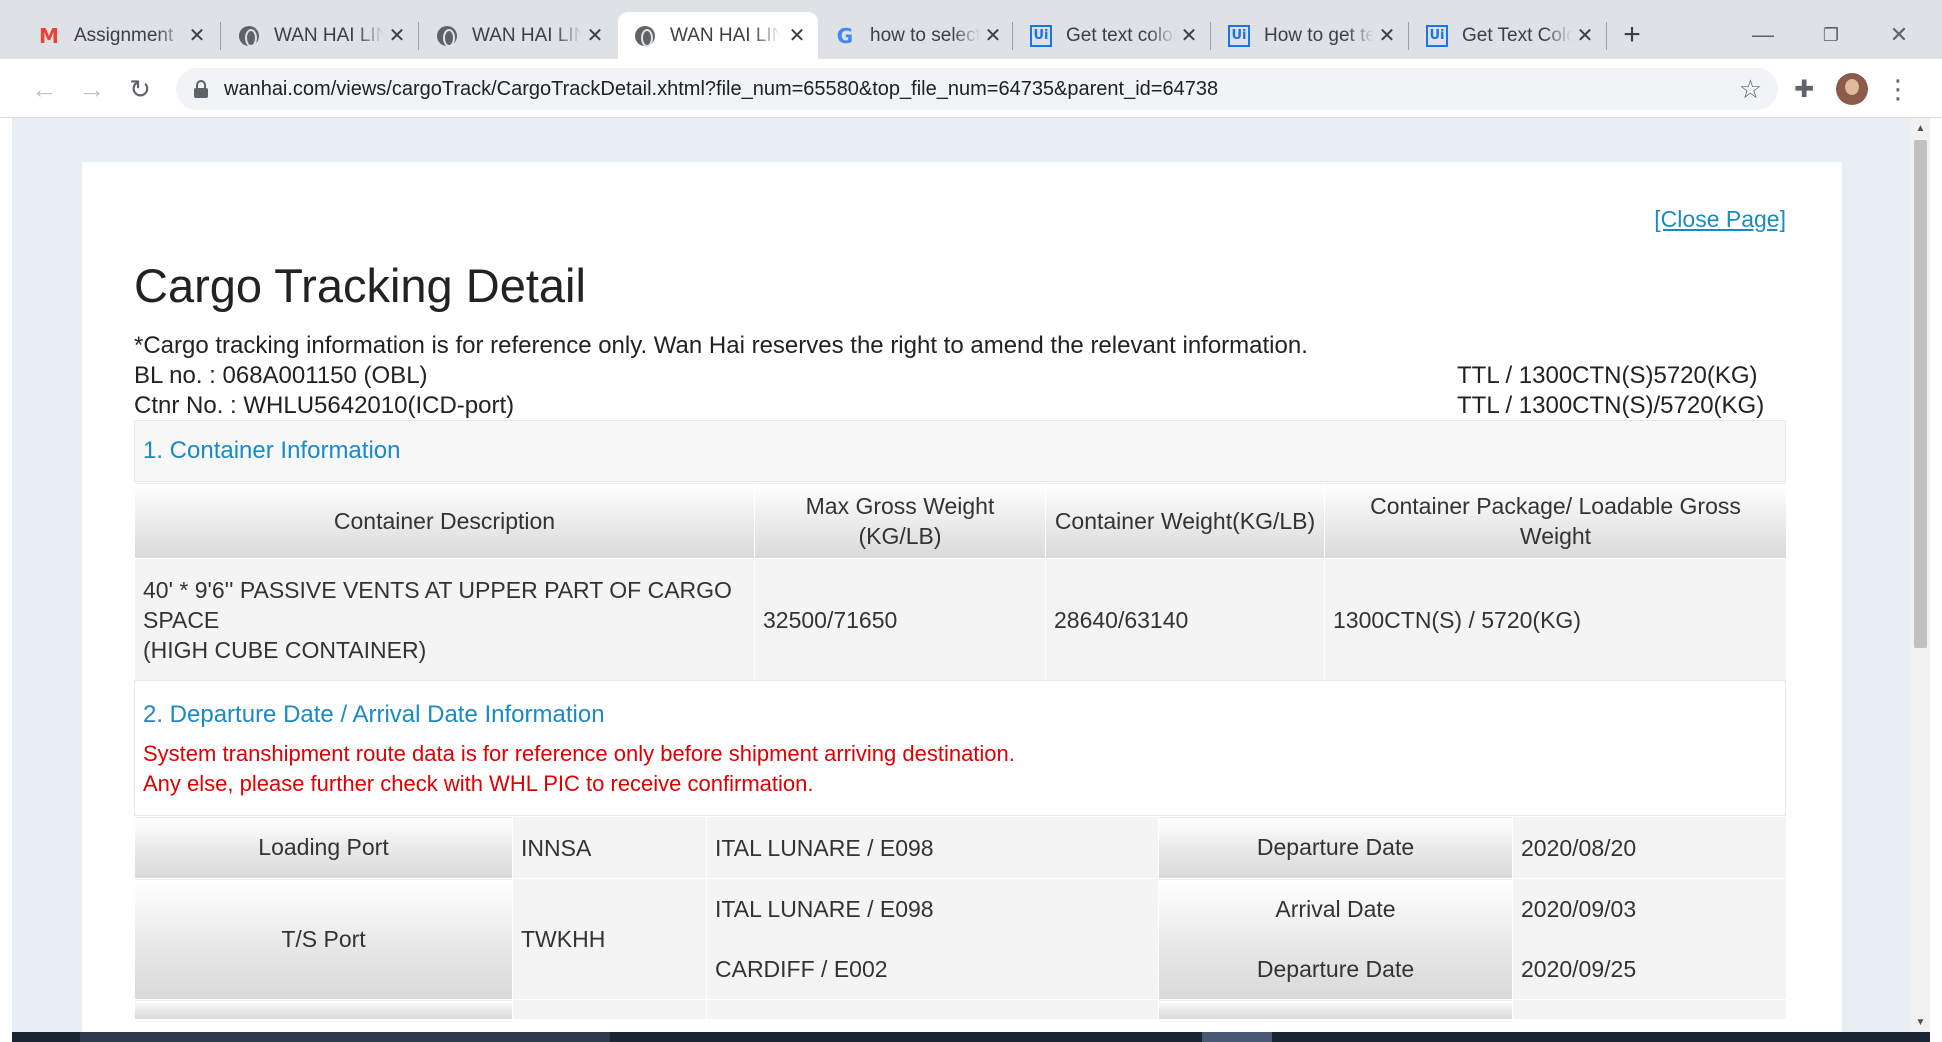 Image resolution: width=1942 pixels, height=1042 pixels. Describe the element at coordinates (824, 909) in the screenshot. I see `ts-vessel-in: ITAL LUNARE / E098` at that location.